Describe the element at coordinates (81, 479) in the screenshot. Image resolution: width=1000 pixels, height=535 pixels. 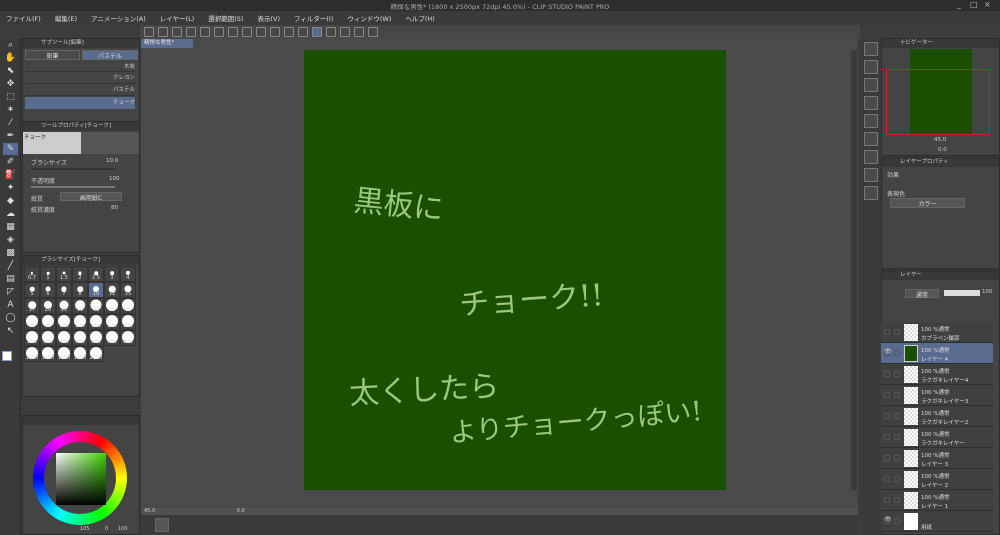
I see `saturation-value-square` at that location.